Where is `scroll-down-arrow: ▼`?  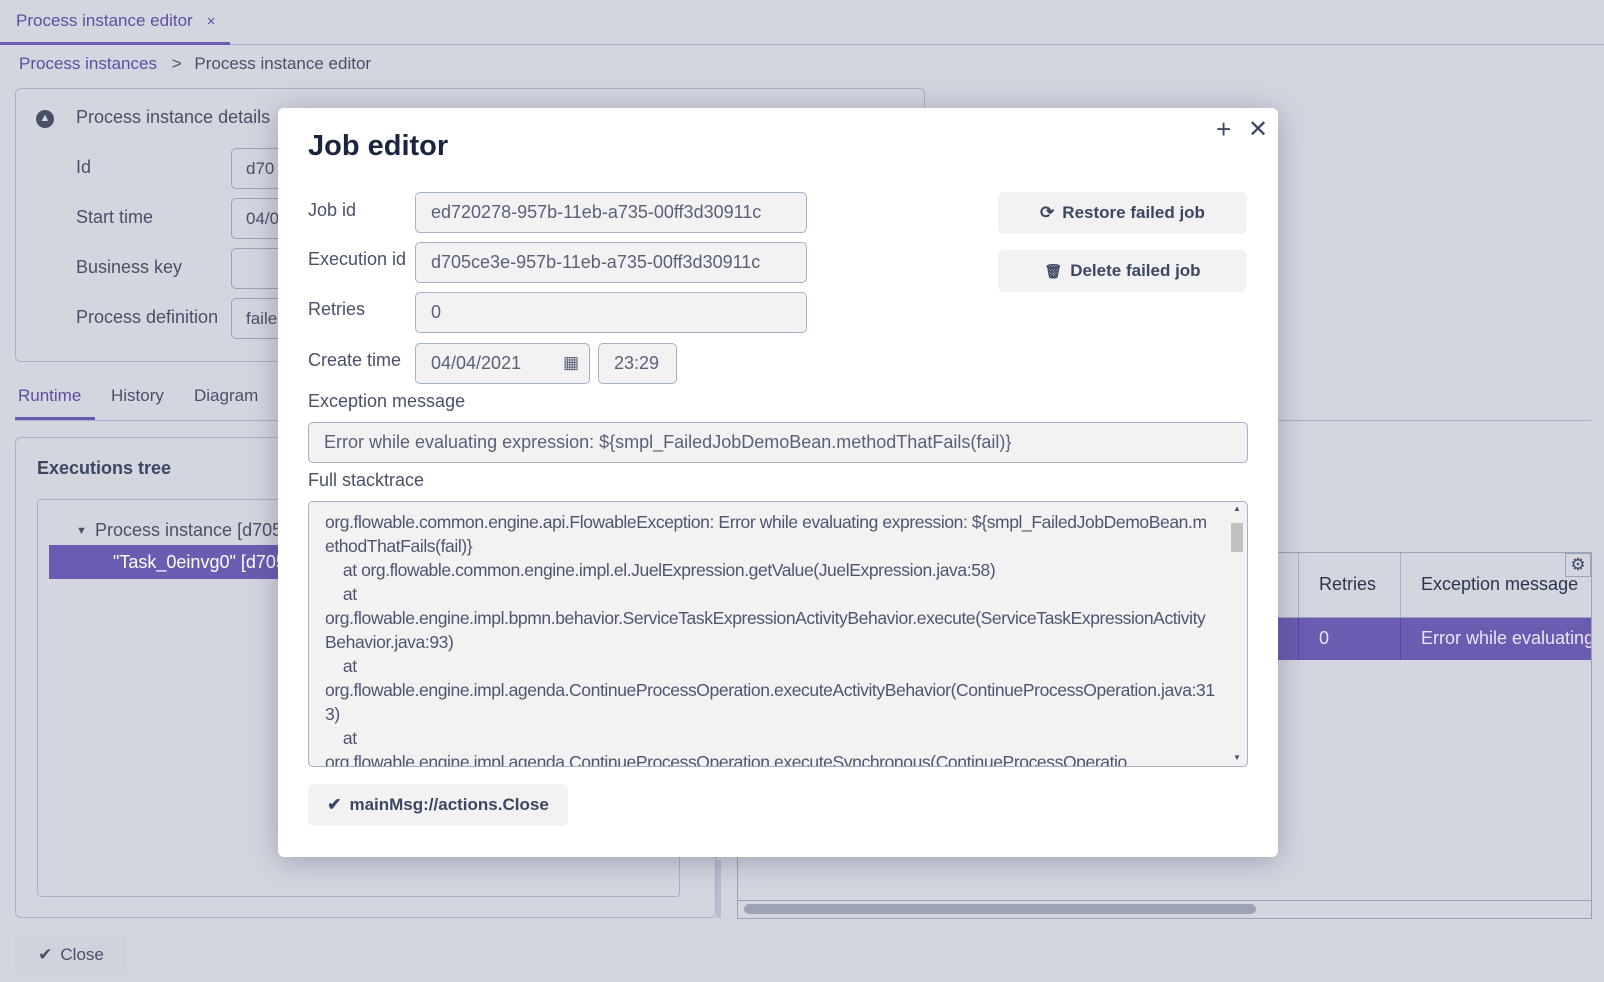
scroll-down-arrow: ▼ is located at coordinates (1237, 757).